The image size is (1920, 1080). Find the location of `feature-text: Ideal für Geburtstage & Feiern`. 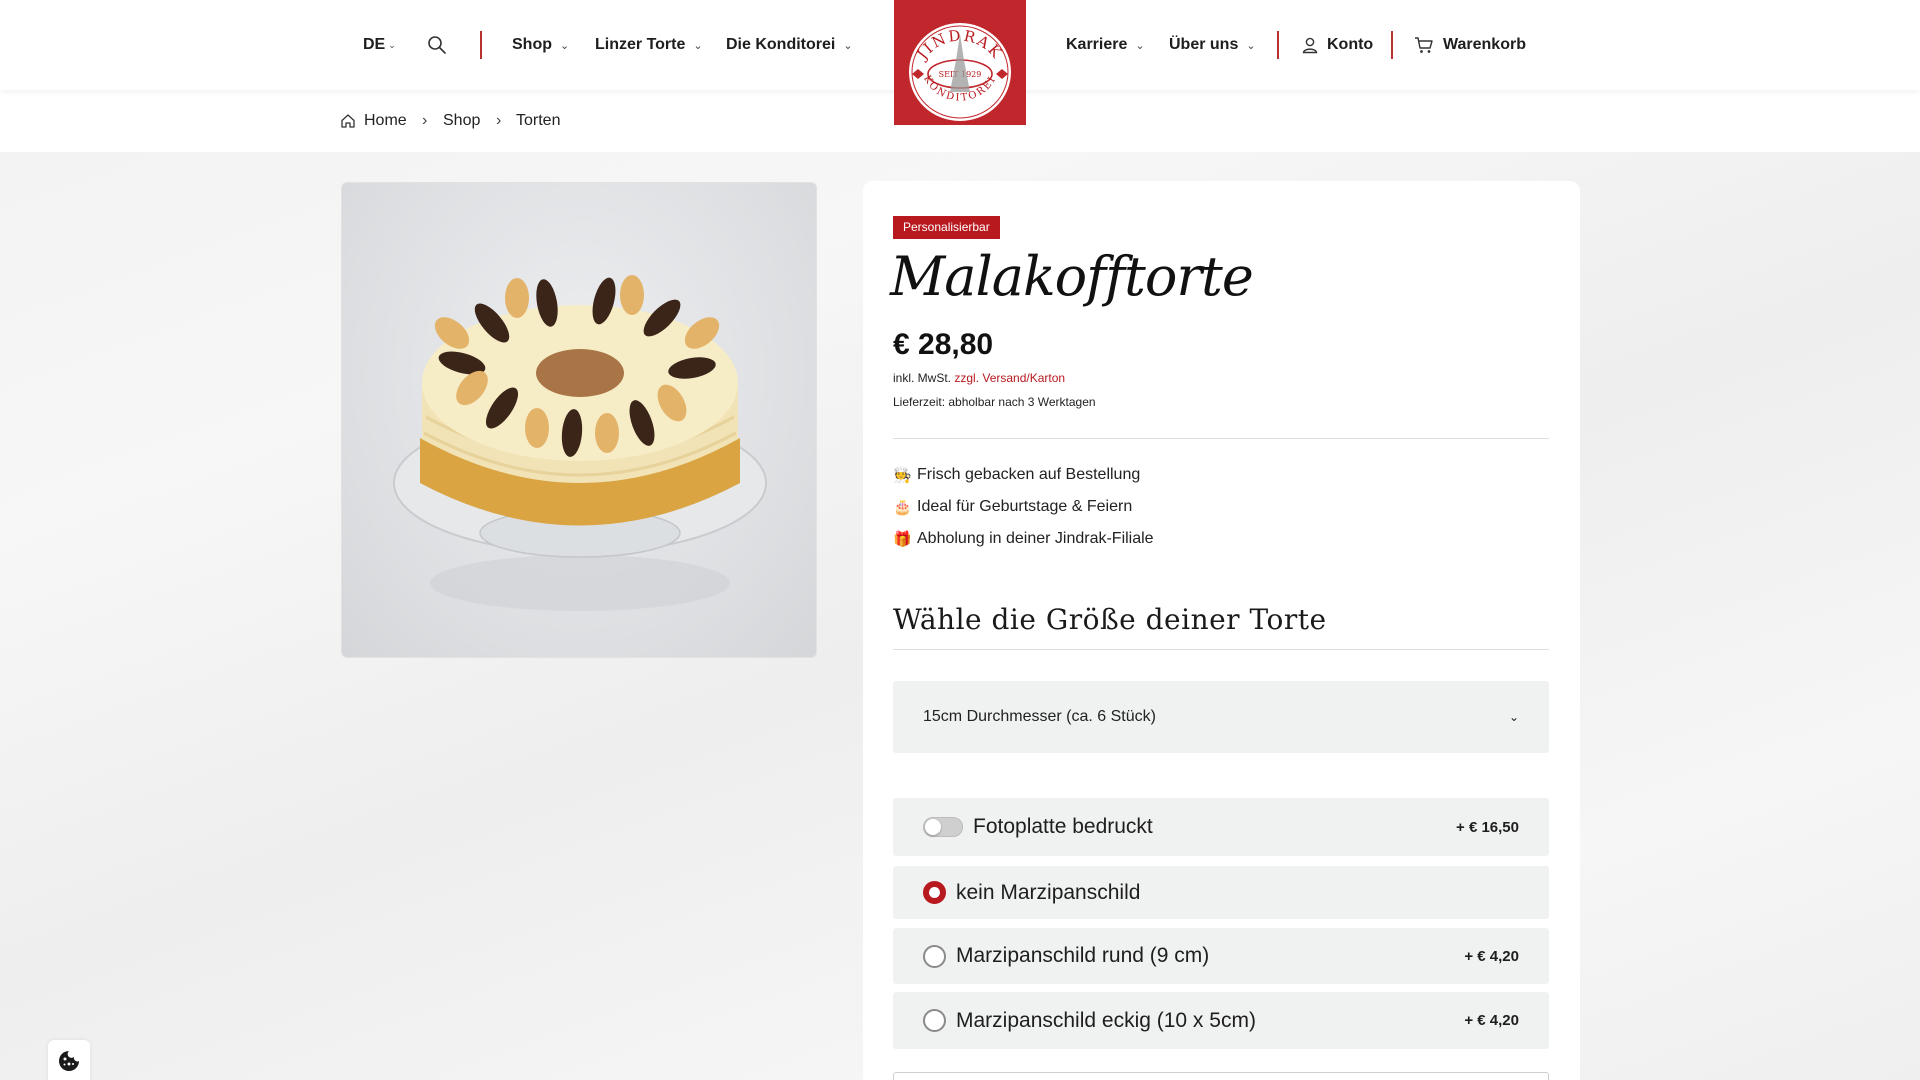

feature-text: Ideal für Geburtstage & Feiern is located at coordinates (1025, 506).